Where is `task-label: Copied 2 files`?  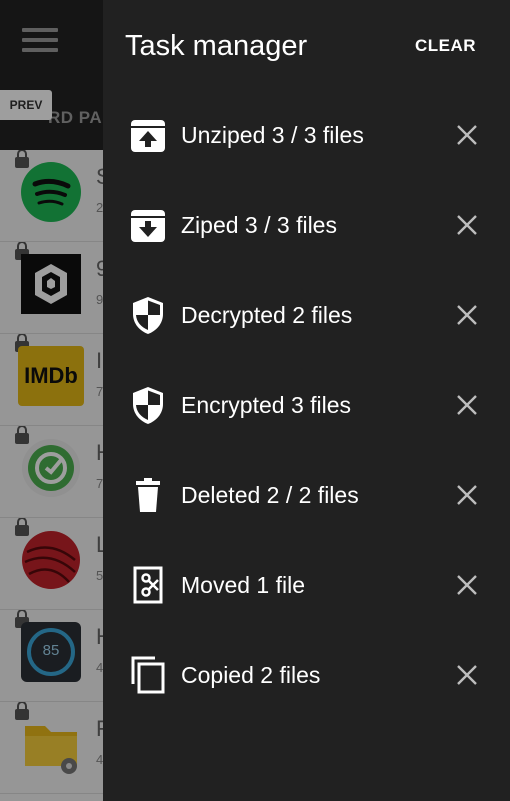 task-label: Copied 2 files is located at coordinates (251, 675).